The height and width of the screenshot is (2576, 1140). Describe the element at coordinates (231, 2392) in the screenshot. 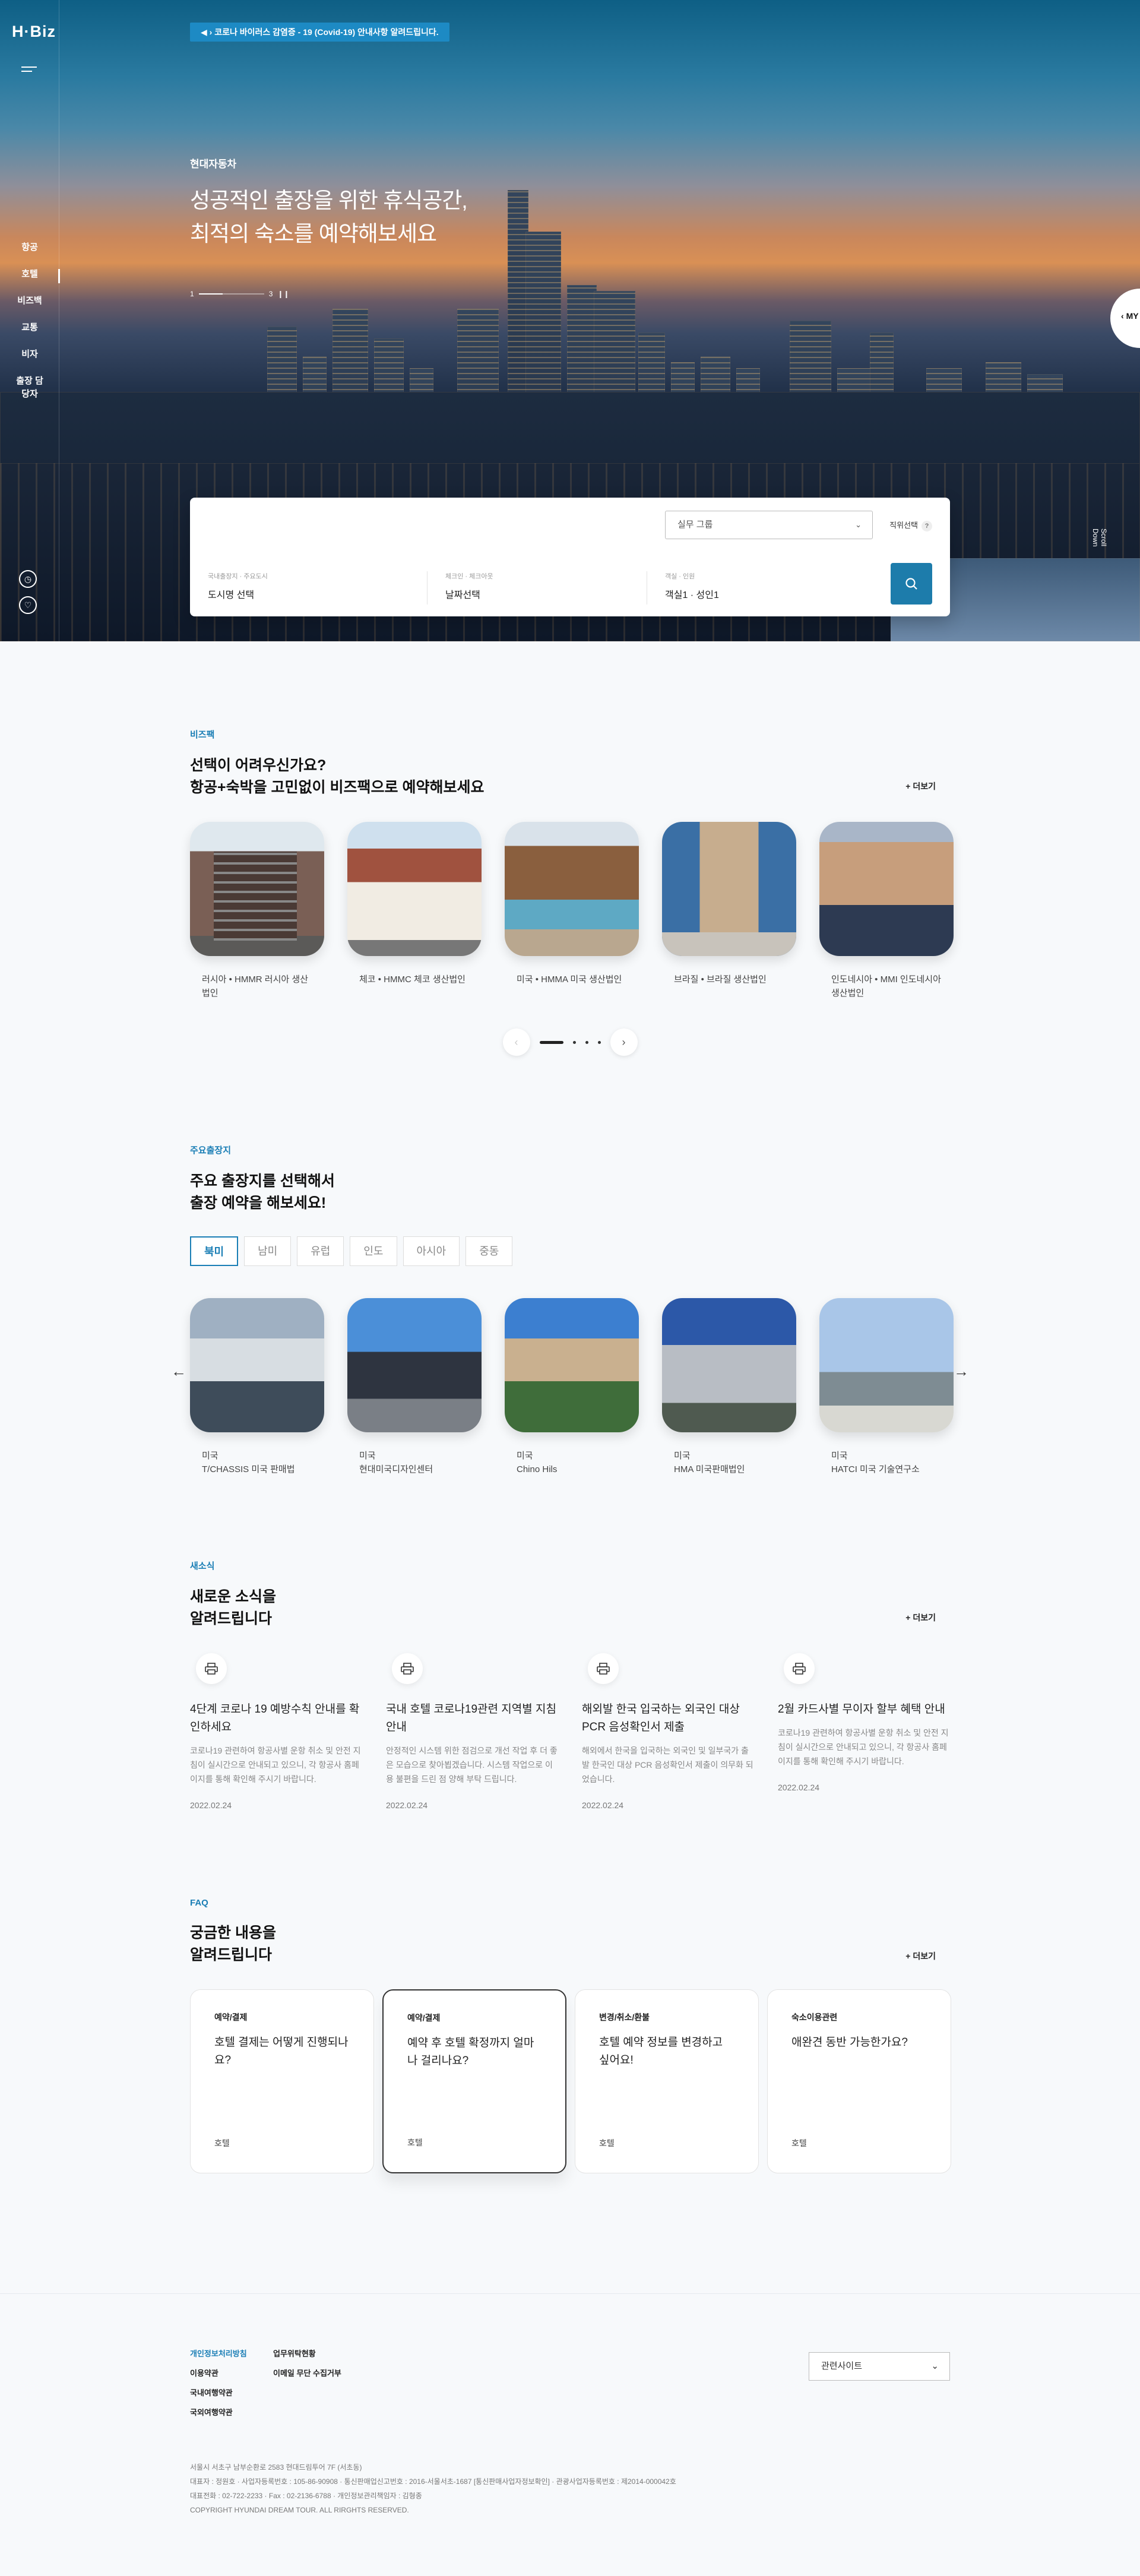

I see `footer-link-domestic-terms: 국내여행약관` at that location.